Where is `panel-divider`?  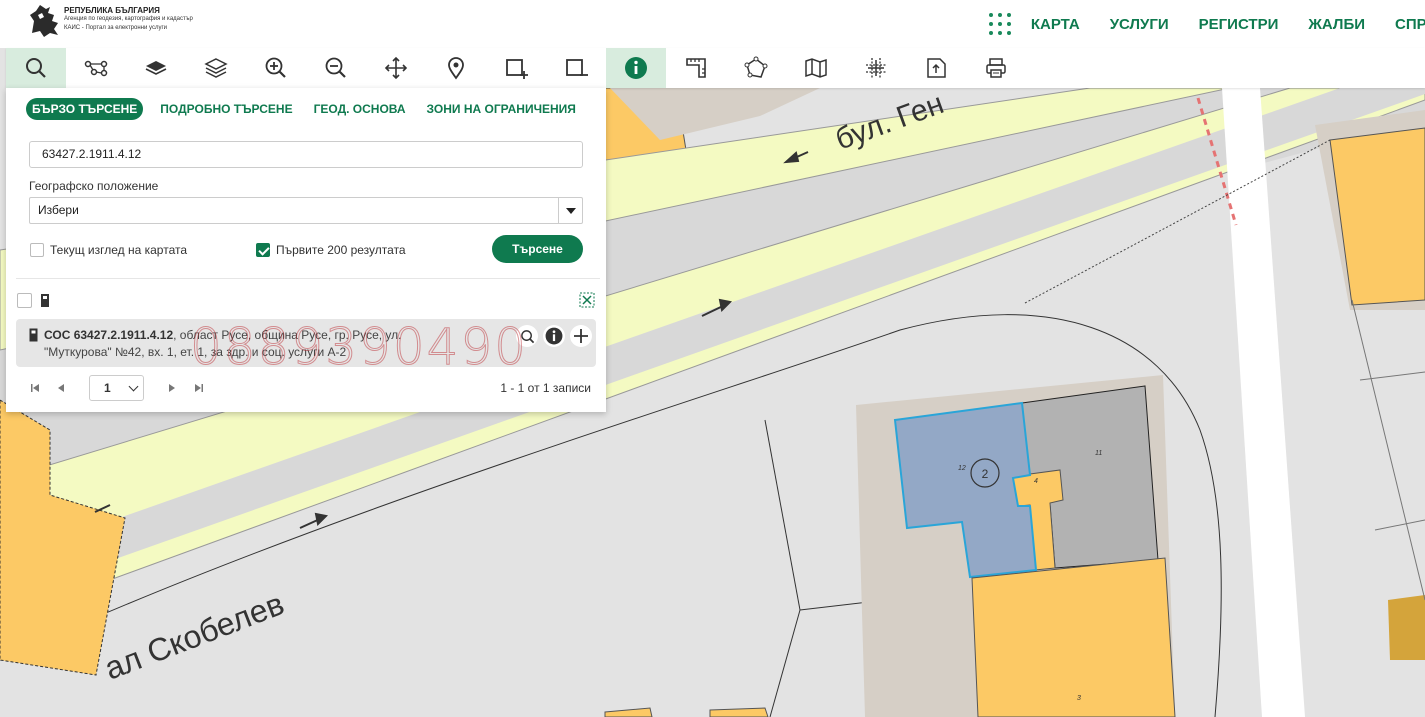
panel-divider is located at coordinates (308, 278).